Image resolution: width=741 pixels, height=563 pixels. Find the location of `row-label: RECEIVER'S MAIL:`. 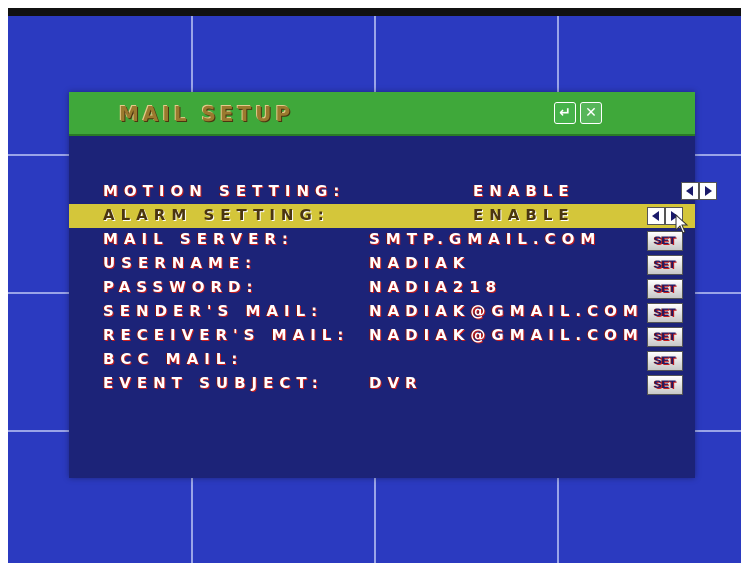

row-label: RECEIVER'S MAIL: is located at coordinates (226, 335).